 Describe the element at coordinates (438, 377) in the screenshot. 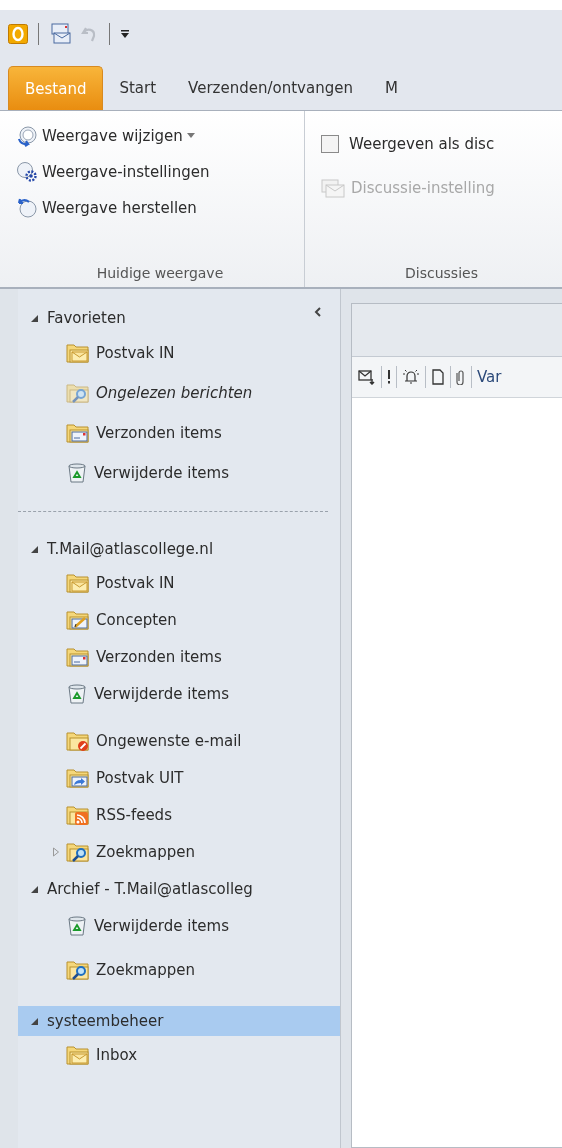

I see `document-icon` at that location.